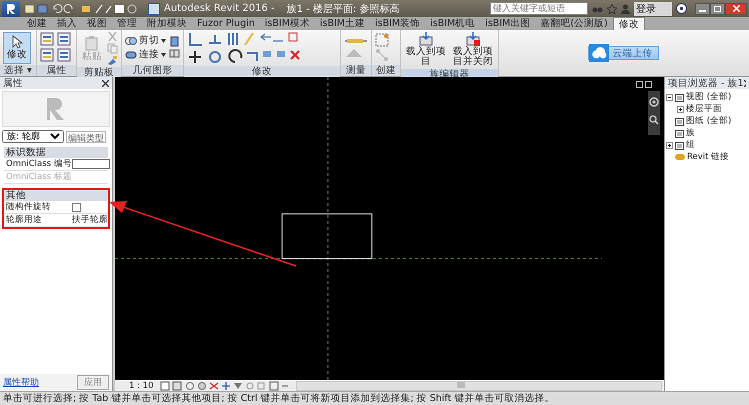  Describe the element at coordinates (374, 398) in the screenshot. I see `status-bar-text: 单击可进行选择; 按 Tab 键并单击可选择其他项目; 按 Ctrl 键并单击可将新项目添加到选择集; 按 Shift 键并单击可取消选择。` at that location.